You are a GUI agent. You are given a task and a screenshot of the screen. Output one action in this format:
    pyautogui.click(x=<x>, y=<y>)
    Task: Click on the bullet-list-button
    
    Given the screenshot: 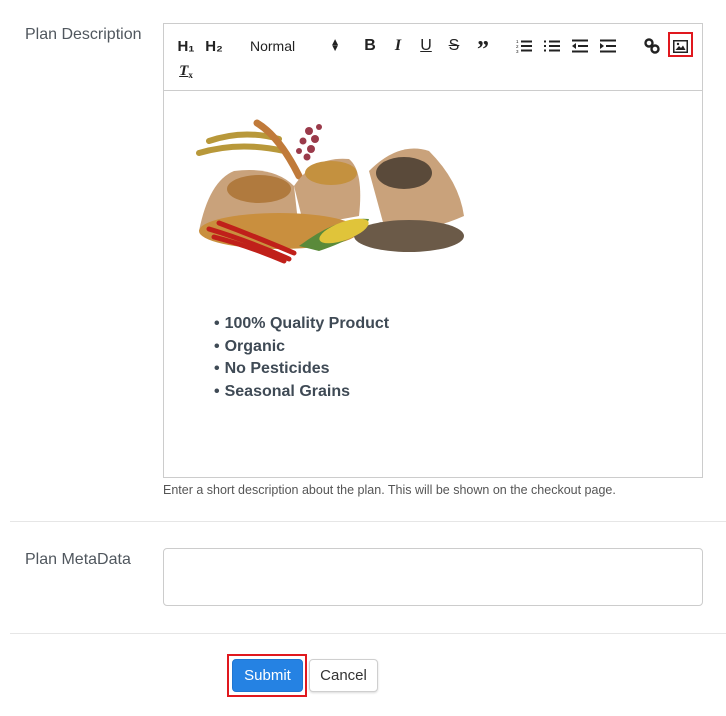 What is the action you would take?
    pyautogui.click(x=552, y=46)
    